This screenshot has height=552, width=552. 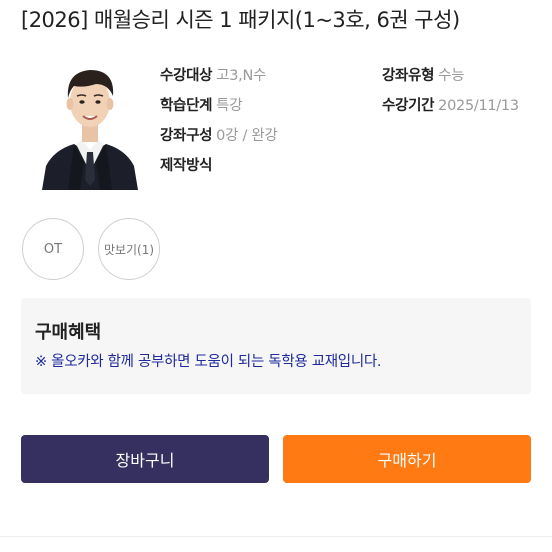 I want to click on info-period: 수강기간 2025/11/13, so click(x=450, y=104).